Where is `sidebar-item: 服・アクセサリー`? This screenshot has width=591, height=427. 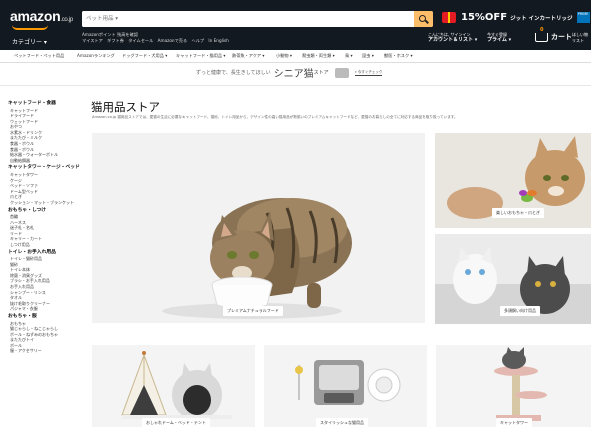 sidebar-item: 服・アクセサリー is located at coordinates (50, 351).